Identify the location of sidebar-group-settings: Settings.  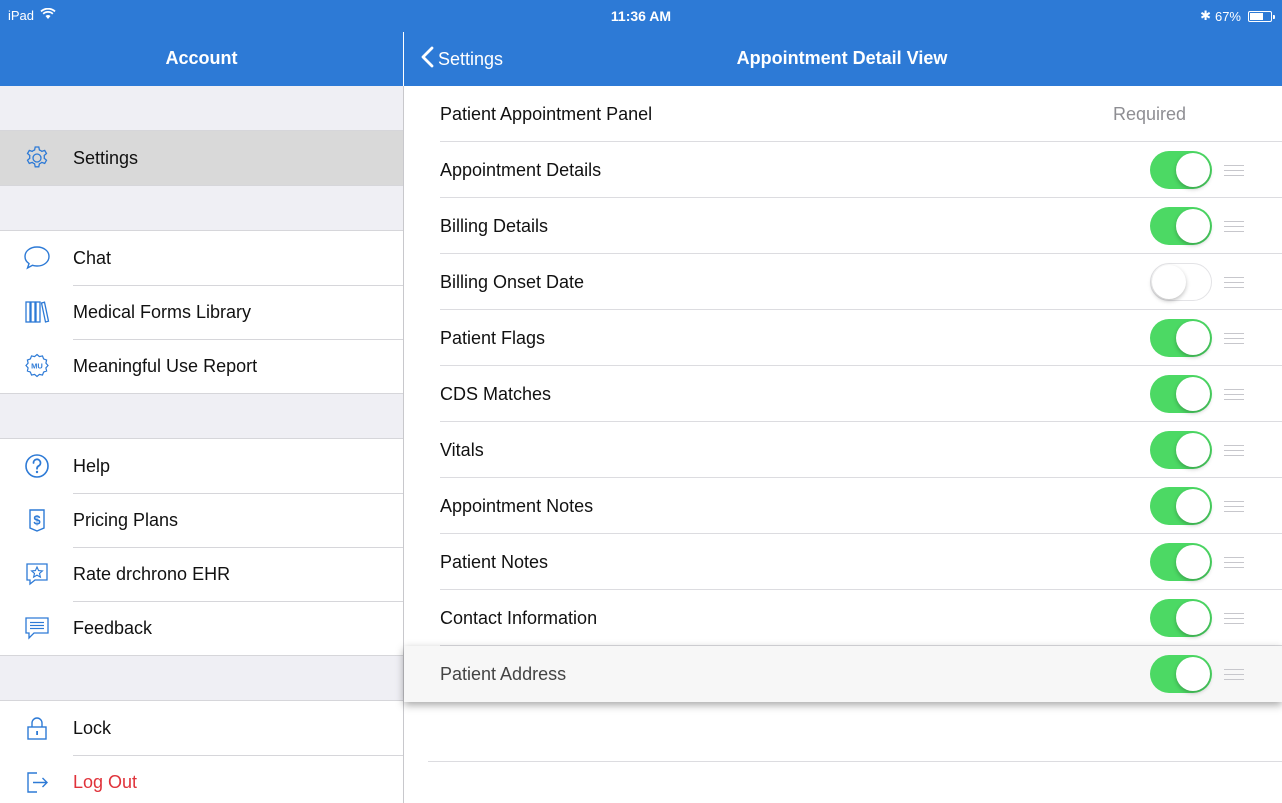
(201, 158).